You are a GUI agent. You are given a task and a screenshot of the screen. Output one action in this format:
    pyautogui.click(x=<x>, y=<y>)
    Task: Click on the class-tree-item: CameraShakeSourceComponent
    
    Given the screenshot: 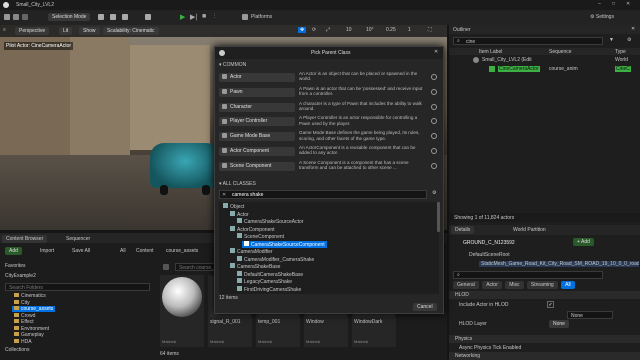 What is the action you would take?
    pyautogui.click(x=284, y=244)
    